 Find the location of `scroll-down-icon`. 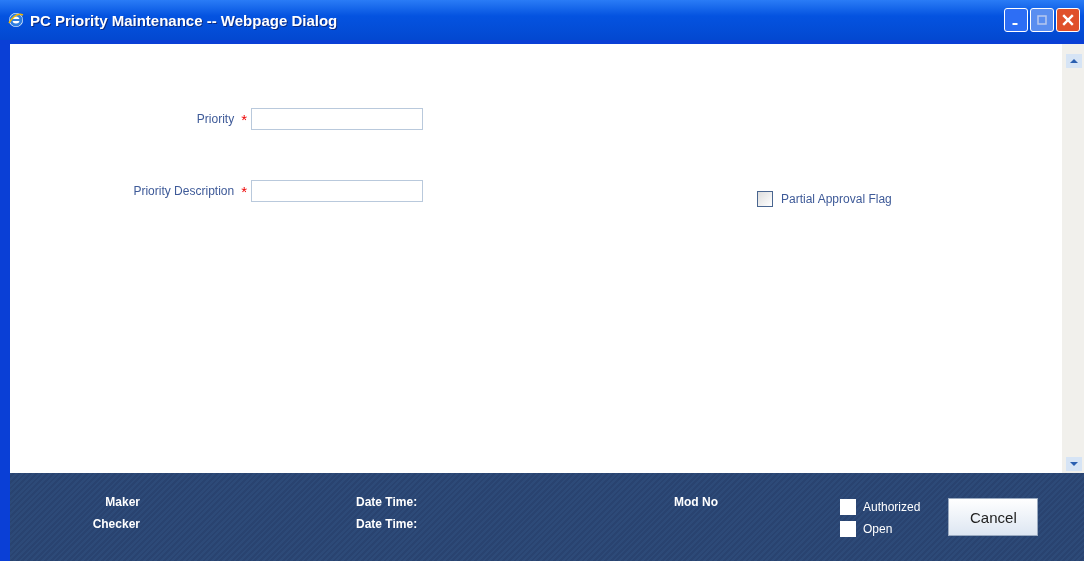

scroll-down-icon is located at coordinates (1074, 464).